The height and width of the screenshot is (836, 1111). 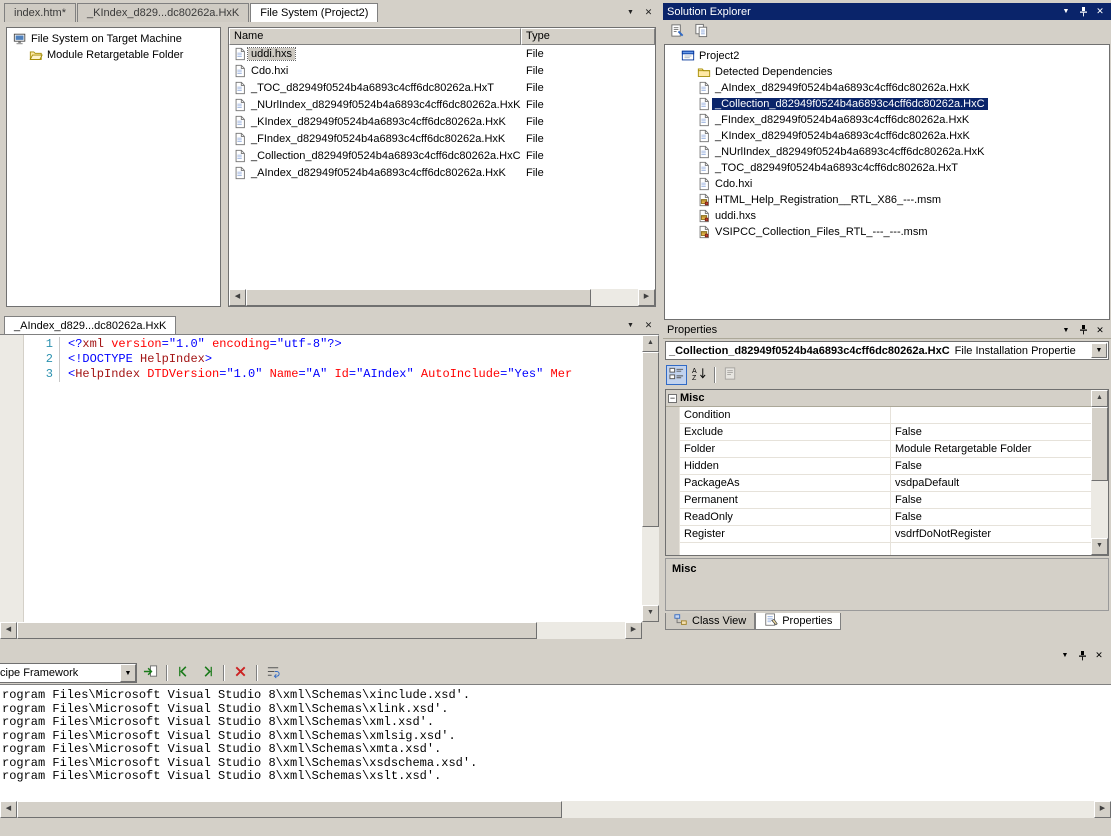 What do you see at coordinates (991, 534) in the screenshot?
I see `property-value: vsdrfDoNotRegister` at bounding box center [991, 534].